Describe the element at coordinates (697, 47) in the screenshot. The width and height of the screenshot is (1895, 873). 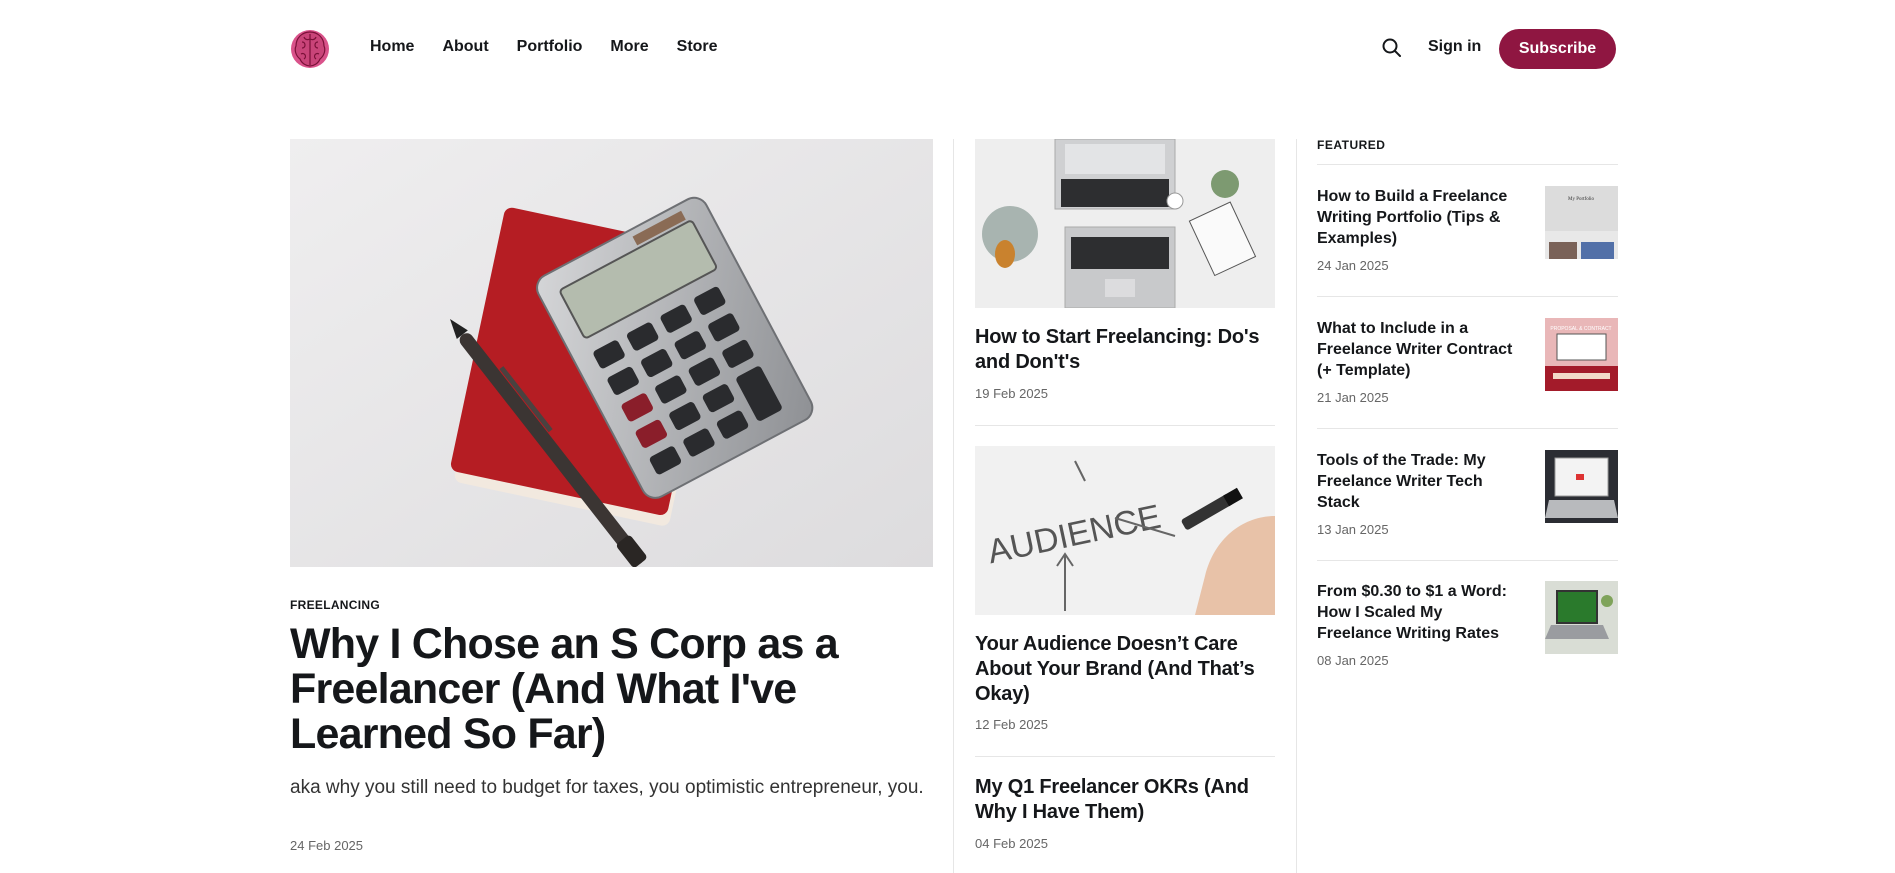
I see `nav-store: Store` at that location.